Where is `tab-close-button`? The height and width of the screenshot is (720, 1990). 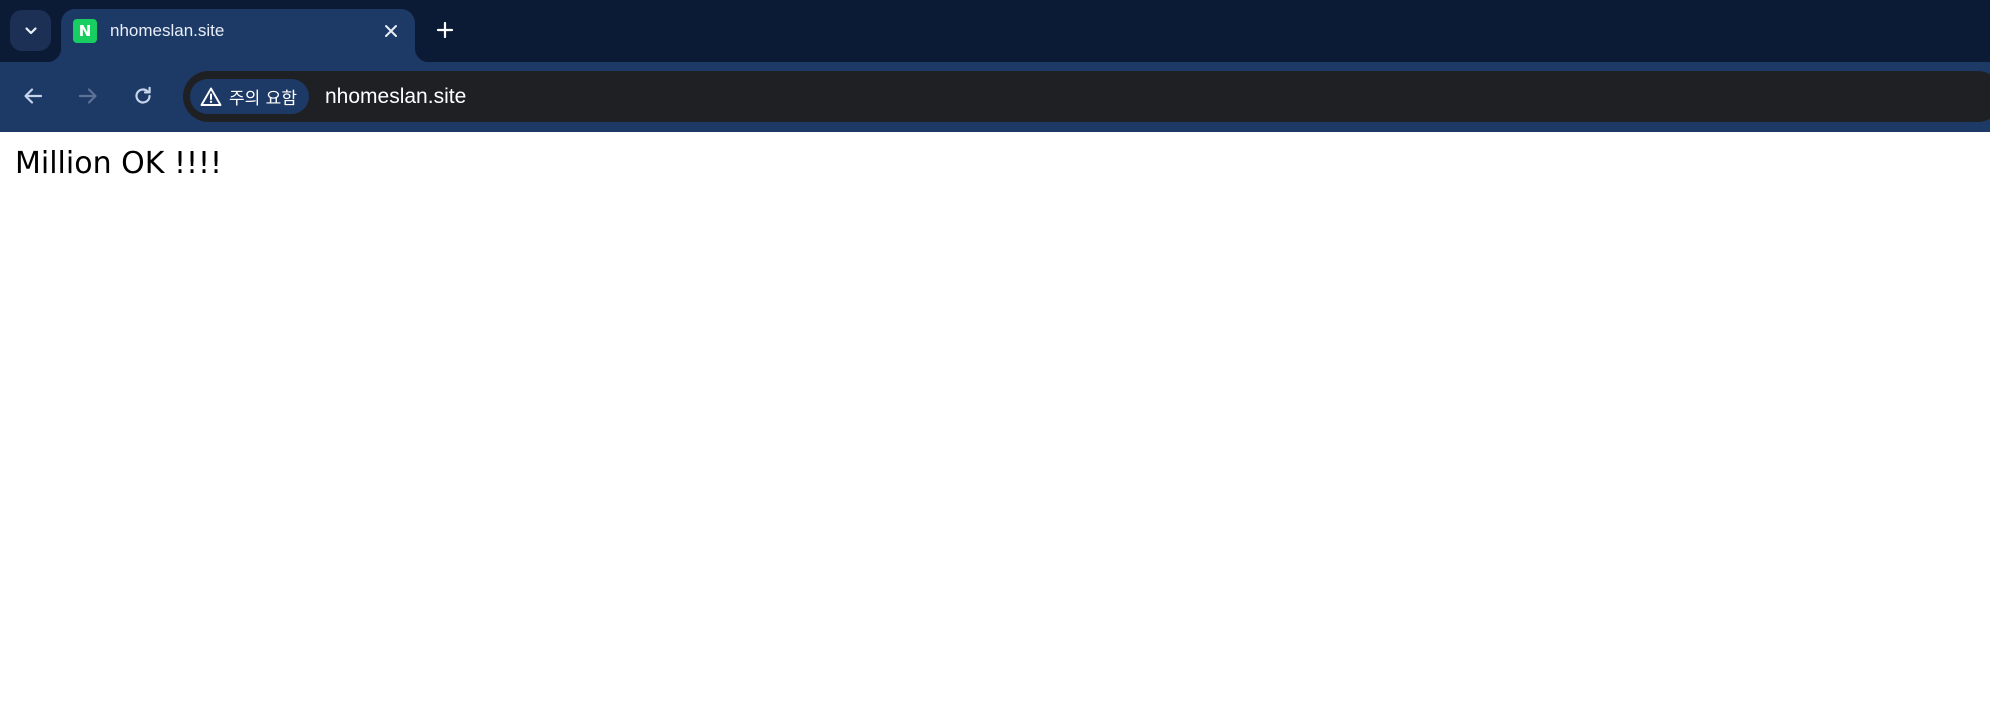 tab-close-button is located at coordinates (391, 31).